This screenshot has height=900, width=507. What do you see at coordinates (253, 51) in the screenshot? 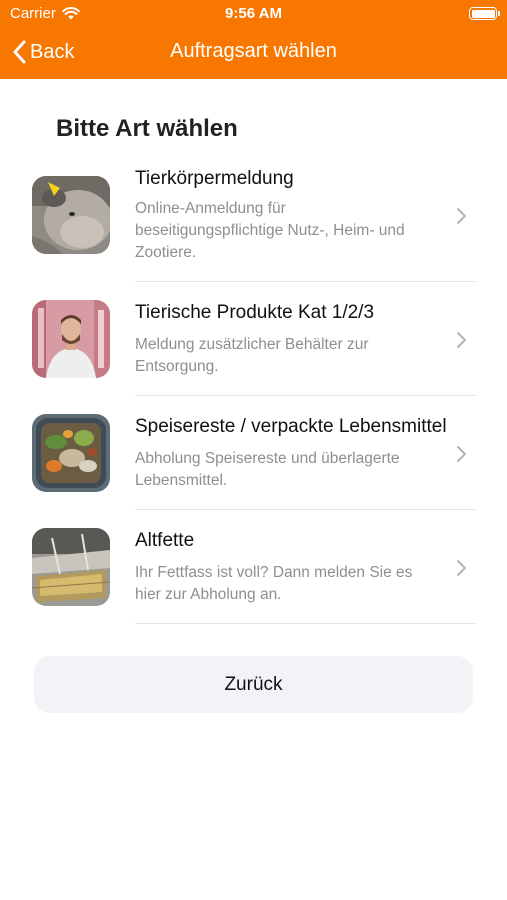
I see `page-title: Auftragsart wählen` at bounding box center [253, 51].